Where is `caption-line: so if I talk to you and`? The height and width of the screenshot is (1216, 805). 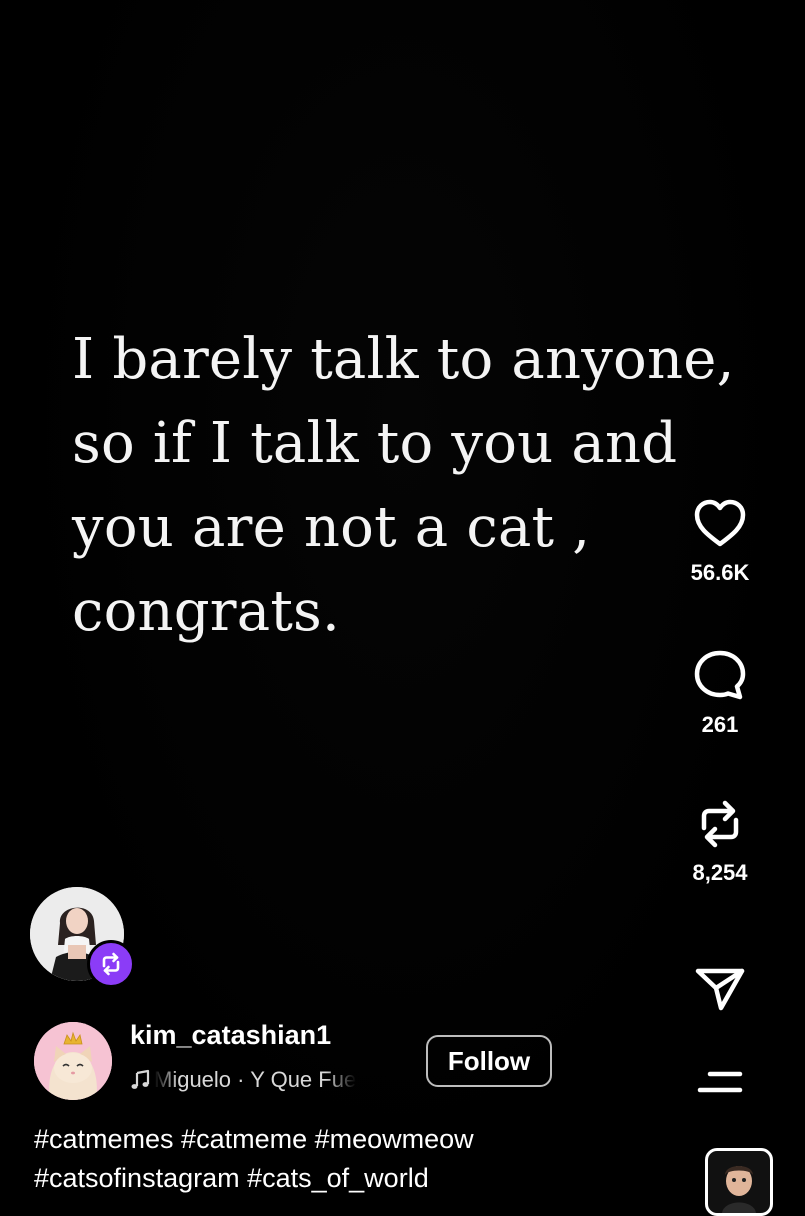 caption-line: so if I talk to you and is located at coordinates (375, 443).